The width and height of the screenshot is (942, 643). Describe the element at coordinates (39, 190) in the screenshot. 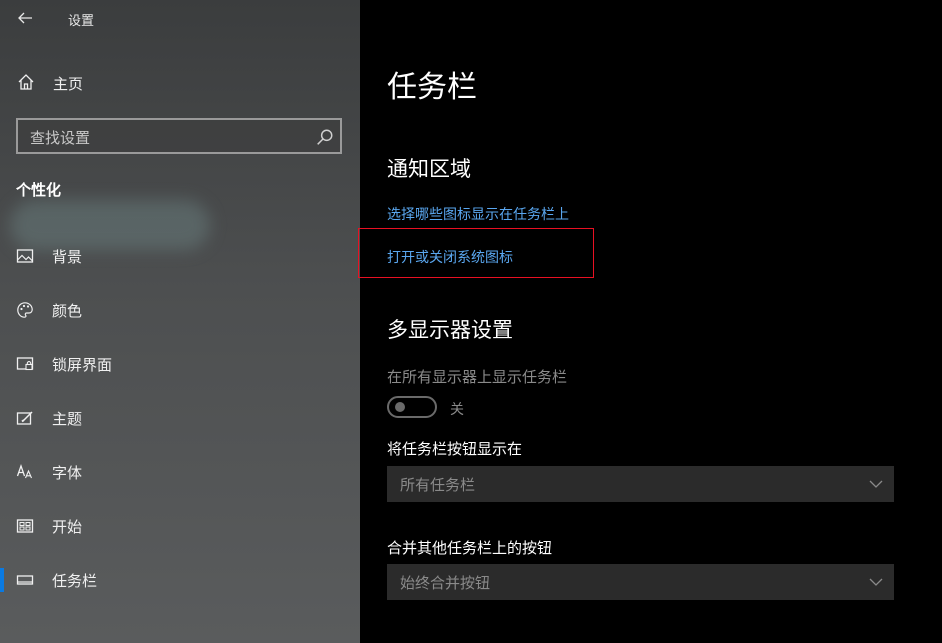

I see `section-label-personalization: 个性化` at that location.